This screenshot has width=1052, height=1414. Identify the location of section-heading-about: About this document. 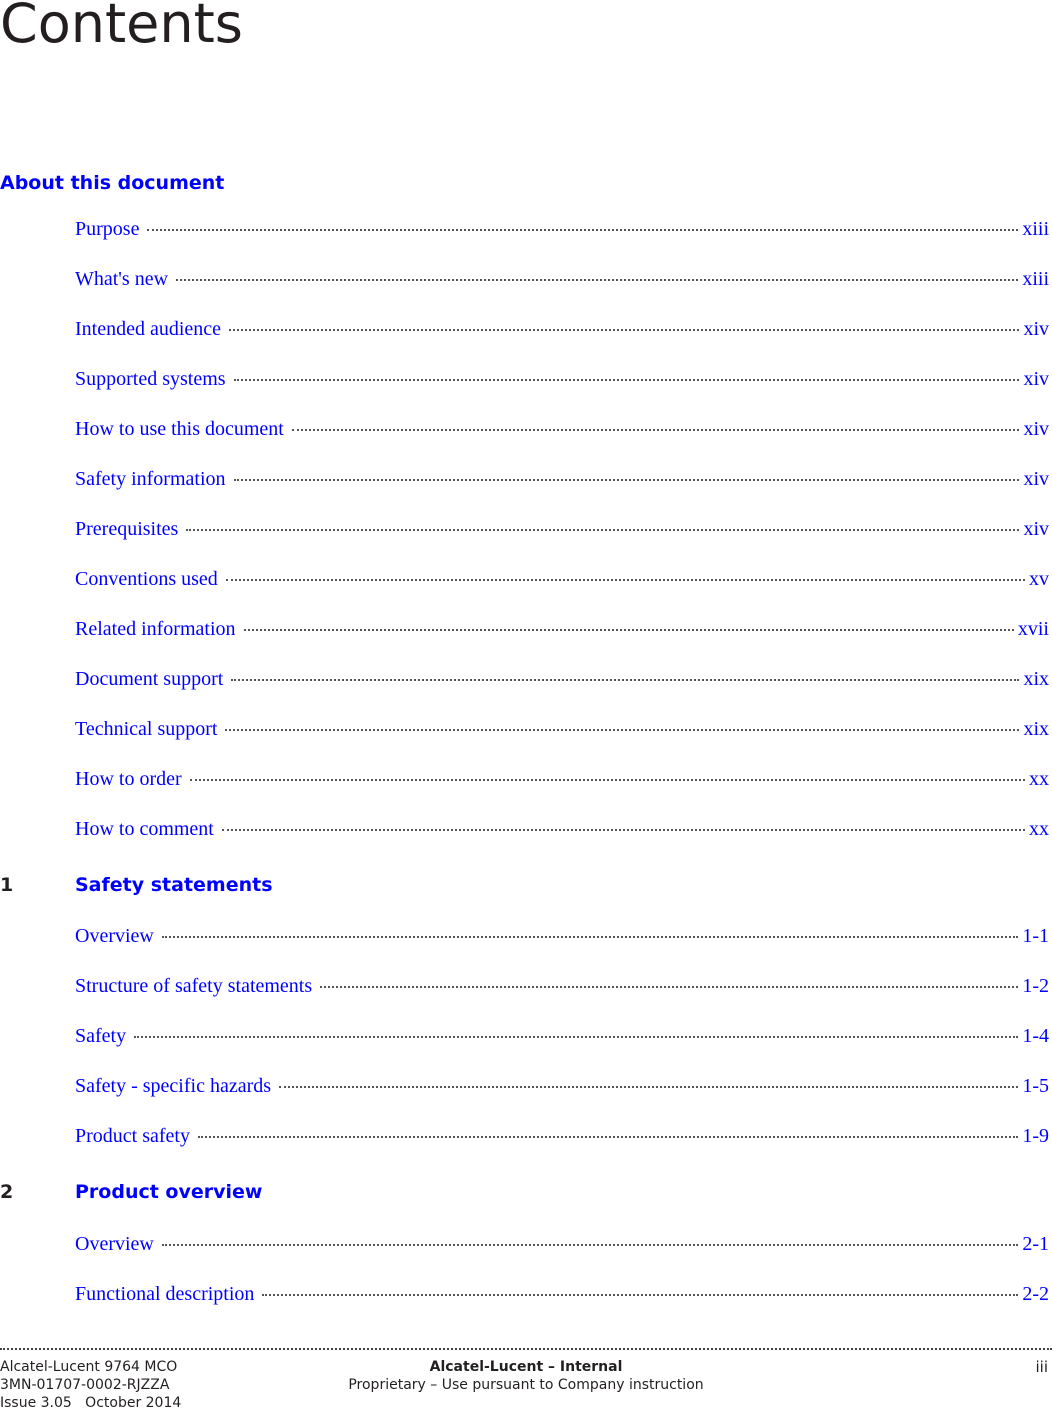
(112, 183).